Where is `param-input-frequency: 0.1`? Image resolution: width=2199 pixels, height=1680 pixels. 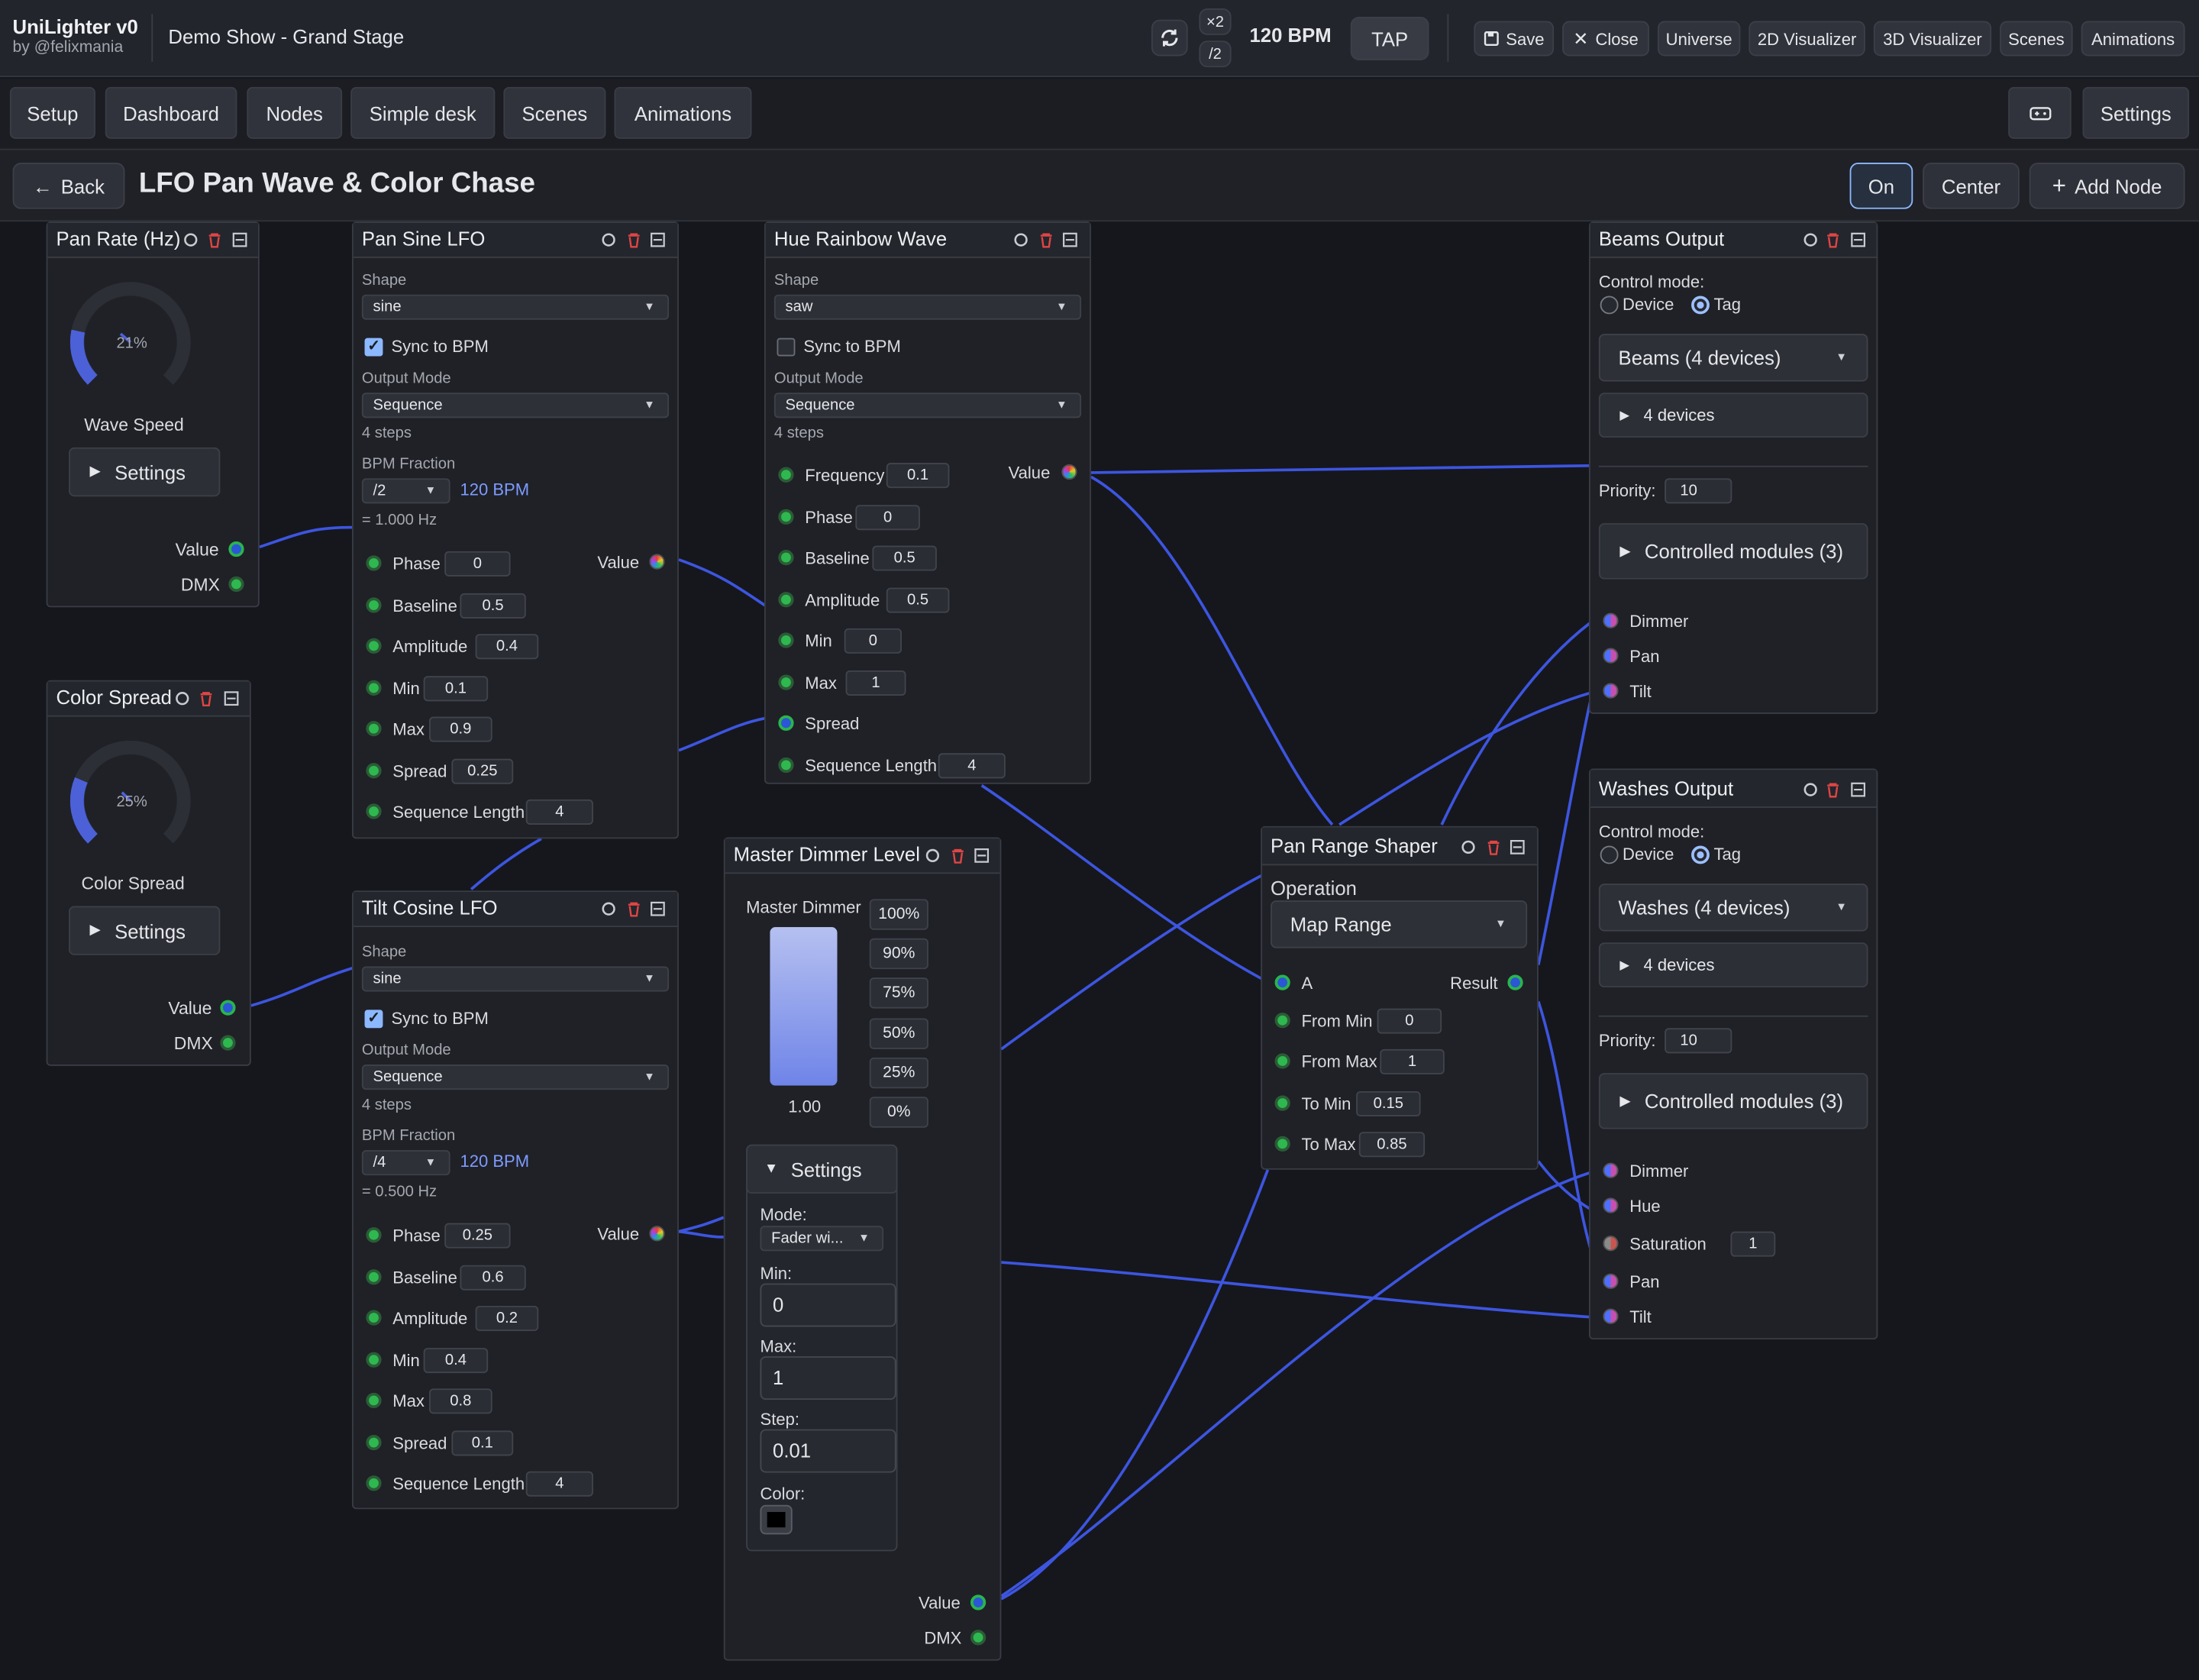 param-input-frequency: 0.1 is located at coordinates (918, 476).